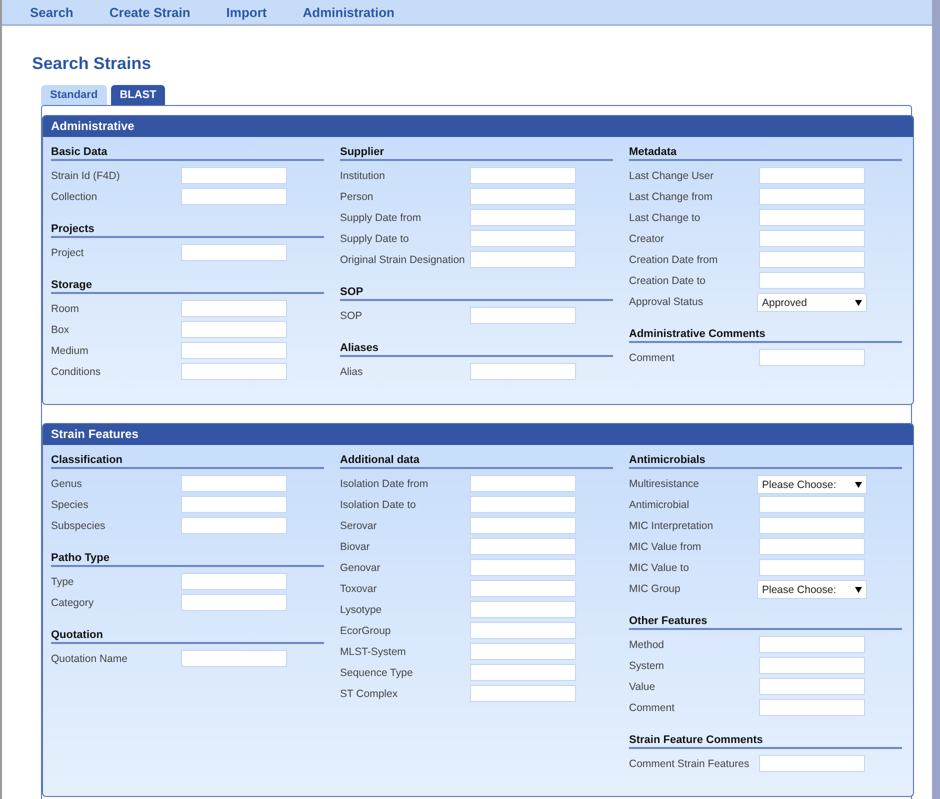  What do you see at coordinates (74, 95) in the screenshot?
I see `tab: Standard` at bounding box center [74, 95].